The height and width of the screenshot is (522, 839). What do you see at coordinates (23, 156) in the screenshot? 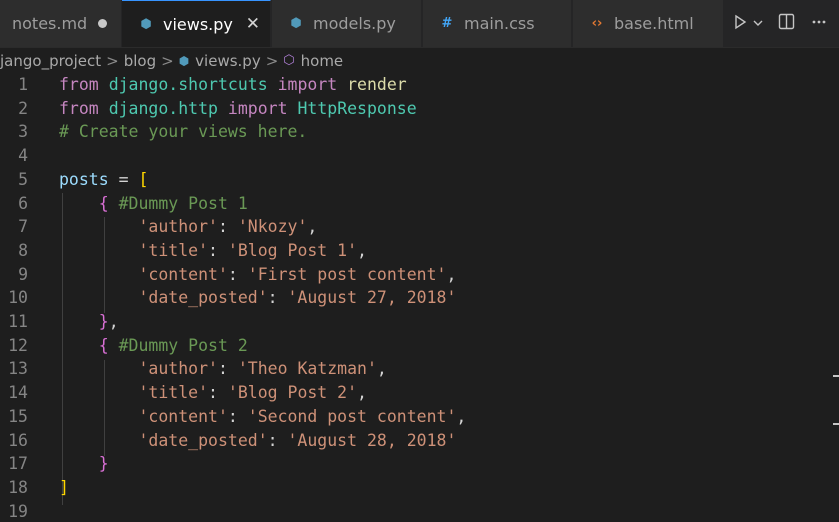
I see `line-number: 4` at bounding box center [23, 156].